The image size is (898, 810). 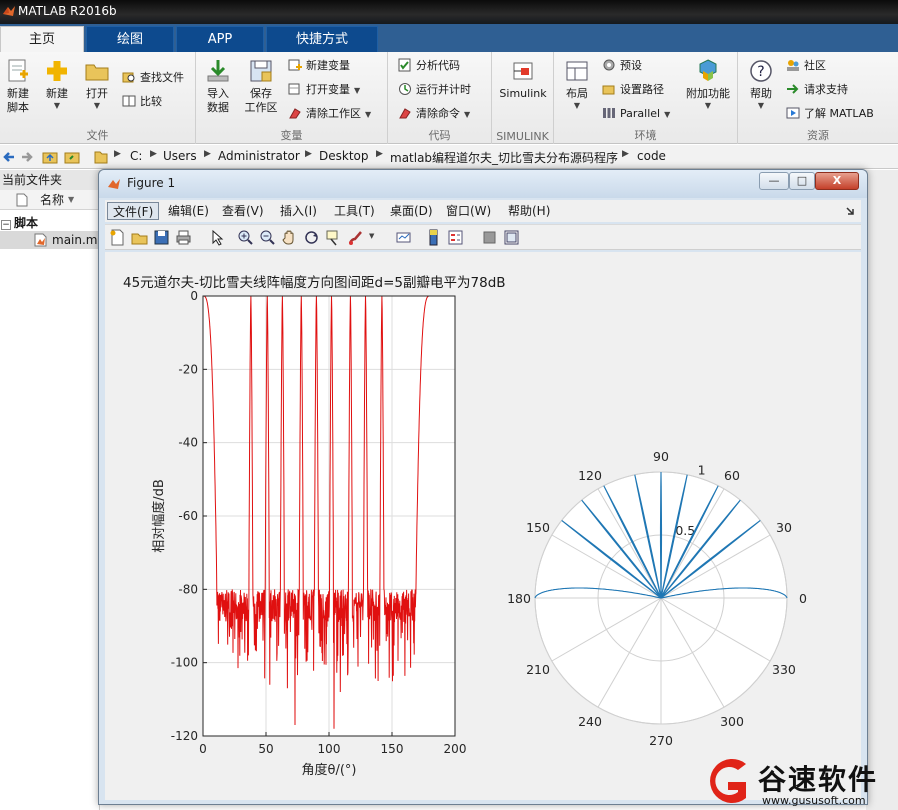 I want to click on clear-workspace-button: 清除工作区 ▼, so click(x=329, y=114).